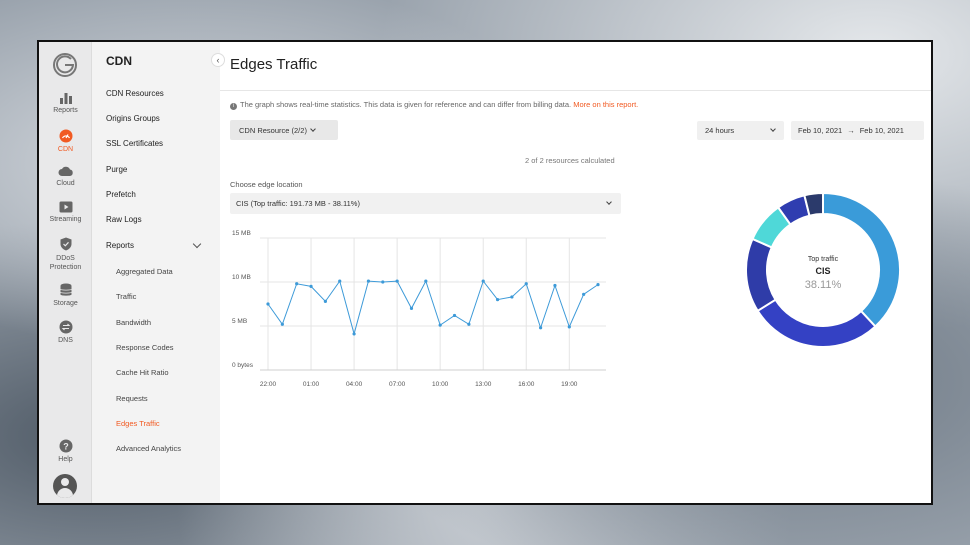 The width and height of the screenshot is (970, 545). Describe the element at coordinates (857, 130) in the screenshot. I see `date-range-picker: Feb 10, 2021 → Feb 10, 2021` at that location.